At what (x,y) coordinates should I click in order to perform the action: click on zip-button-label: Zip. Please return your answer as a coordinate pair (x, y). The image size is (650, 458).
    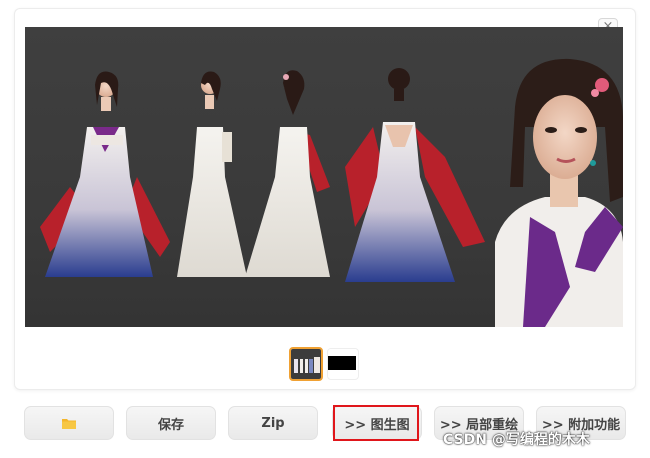
    Looking at the image, I should click on (273, 423).